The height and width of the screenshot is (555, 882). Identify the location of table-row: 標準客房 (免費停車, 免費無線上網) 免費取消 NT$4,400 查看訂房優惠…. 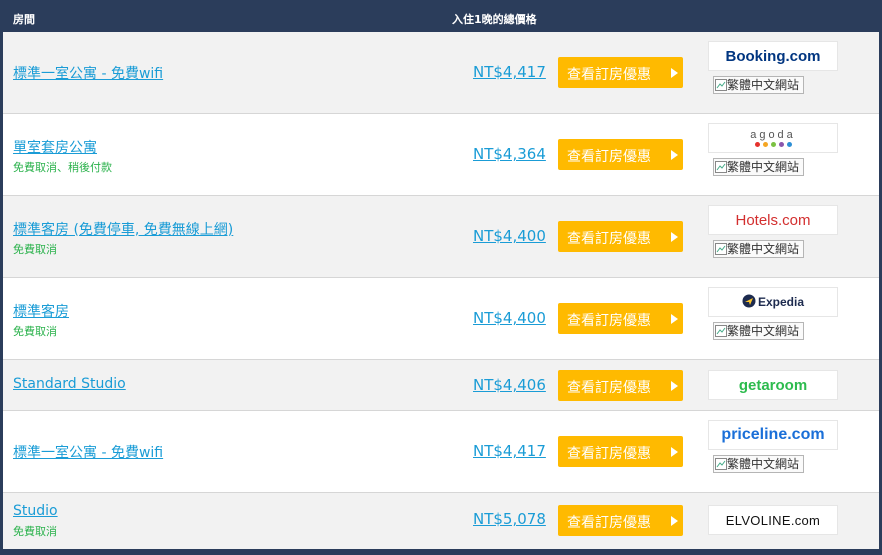
(441, 237).